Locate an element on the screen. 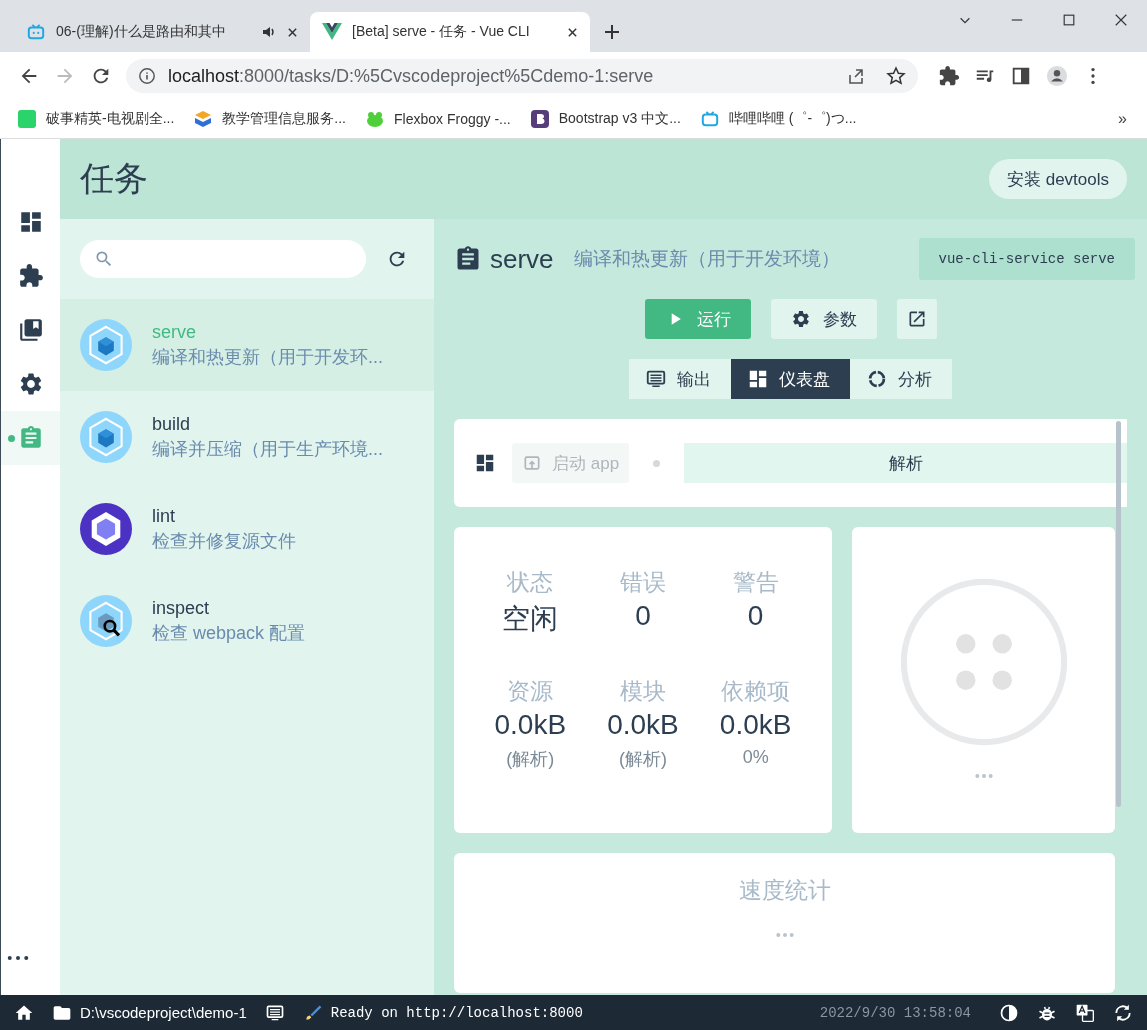  stat-label: 资源 is located at coordinates (530, 691).